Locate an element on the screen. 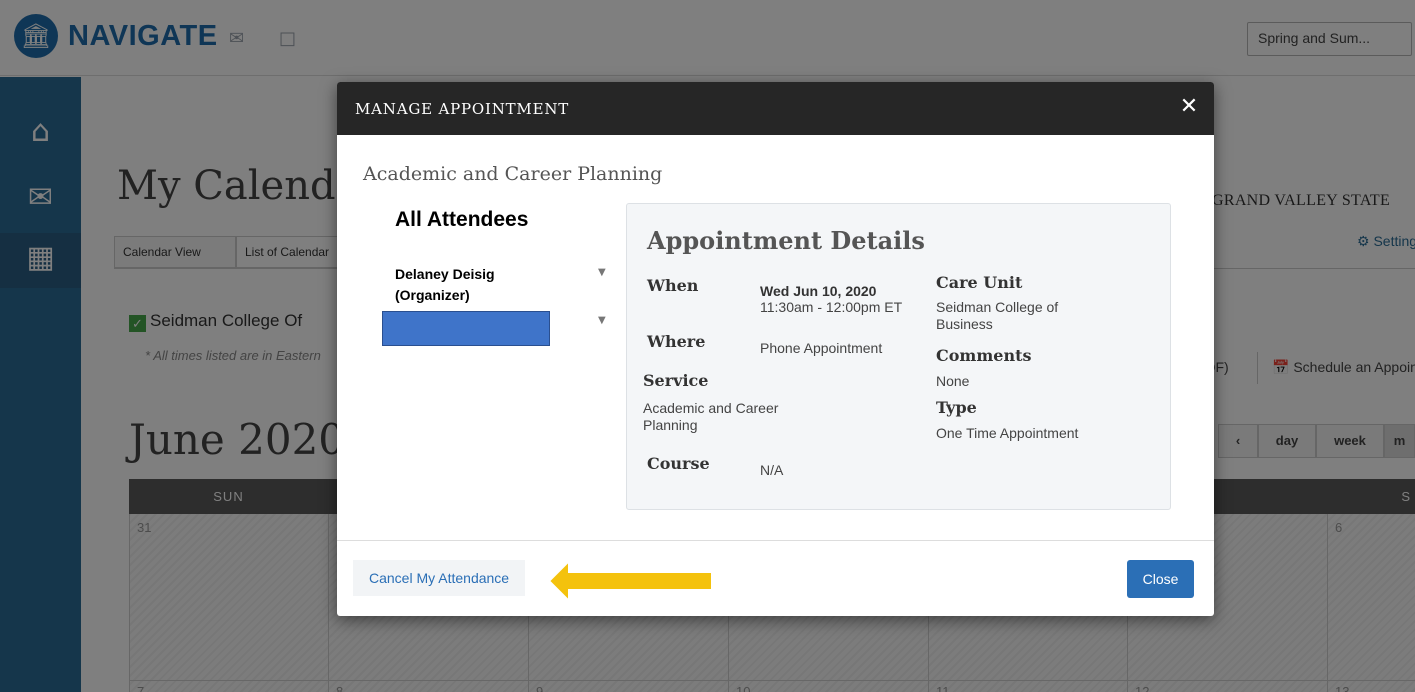  attendee-organizer: Delaney Deisig (Organizer) is located at coordinates (480, 285).